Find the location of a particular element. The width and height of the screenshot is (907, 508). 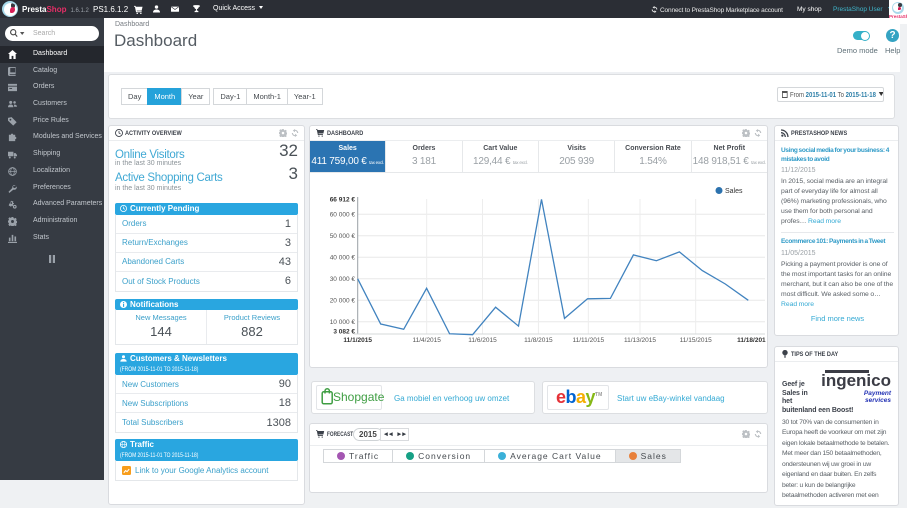

svg-text: 11/8/2015 is located at coordinates (538, 340).